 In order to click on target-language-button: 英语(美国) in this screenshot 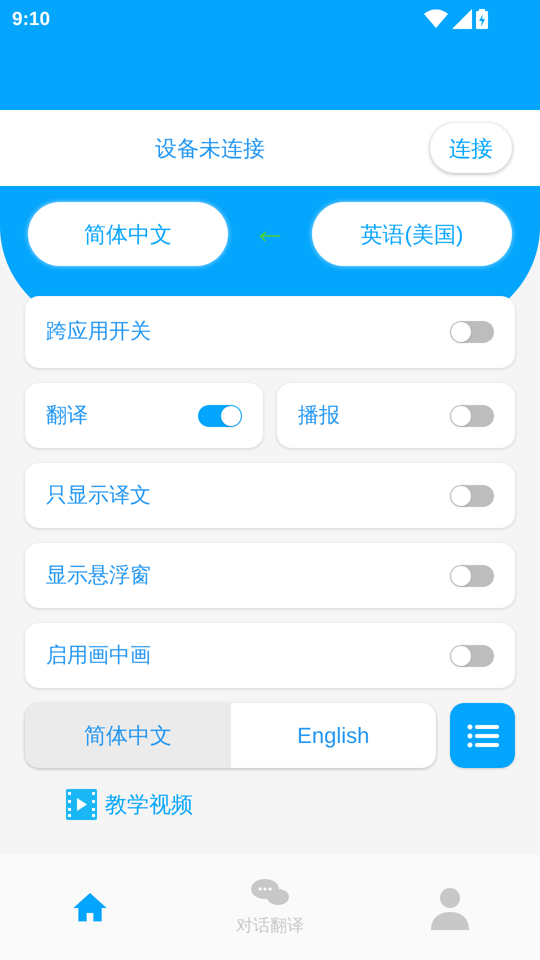, I will do `click(412, 234)`.